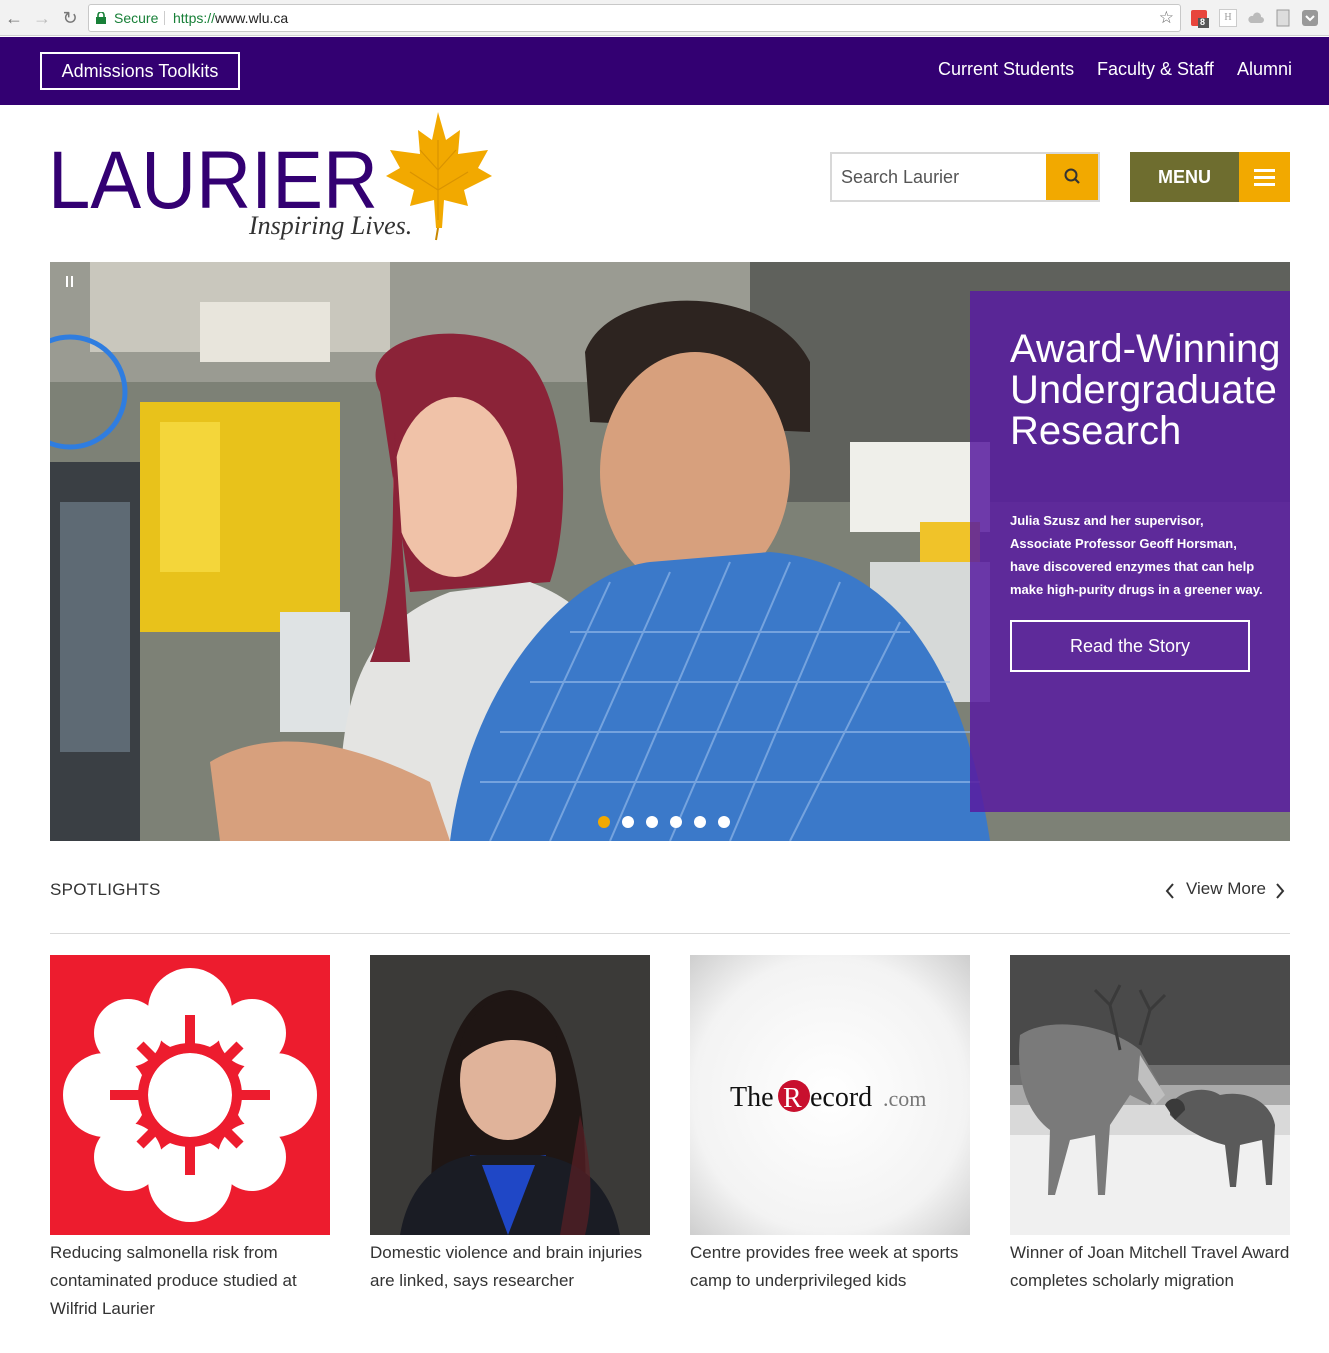 This screenshot has width=1329, height=1353. What do you see at coordinates (510, 1095) in the screenshot?
I see `researcher-portrait-image` at bounding box center [510, 1095].